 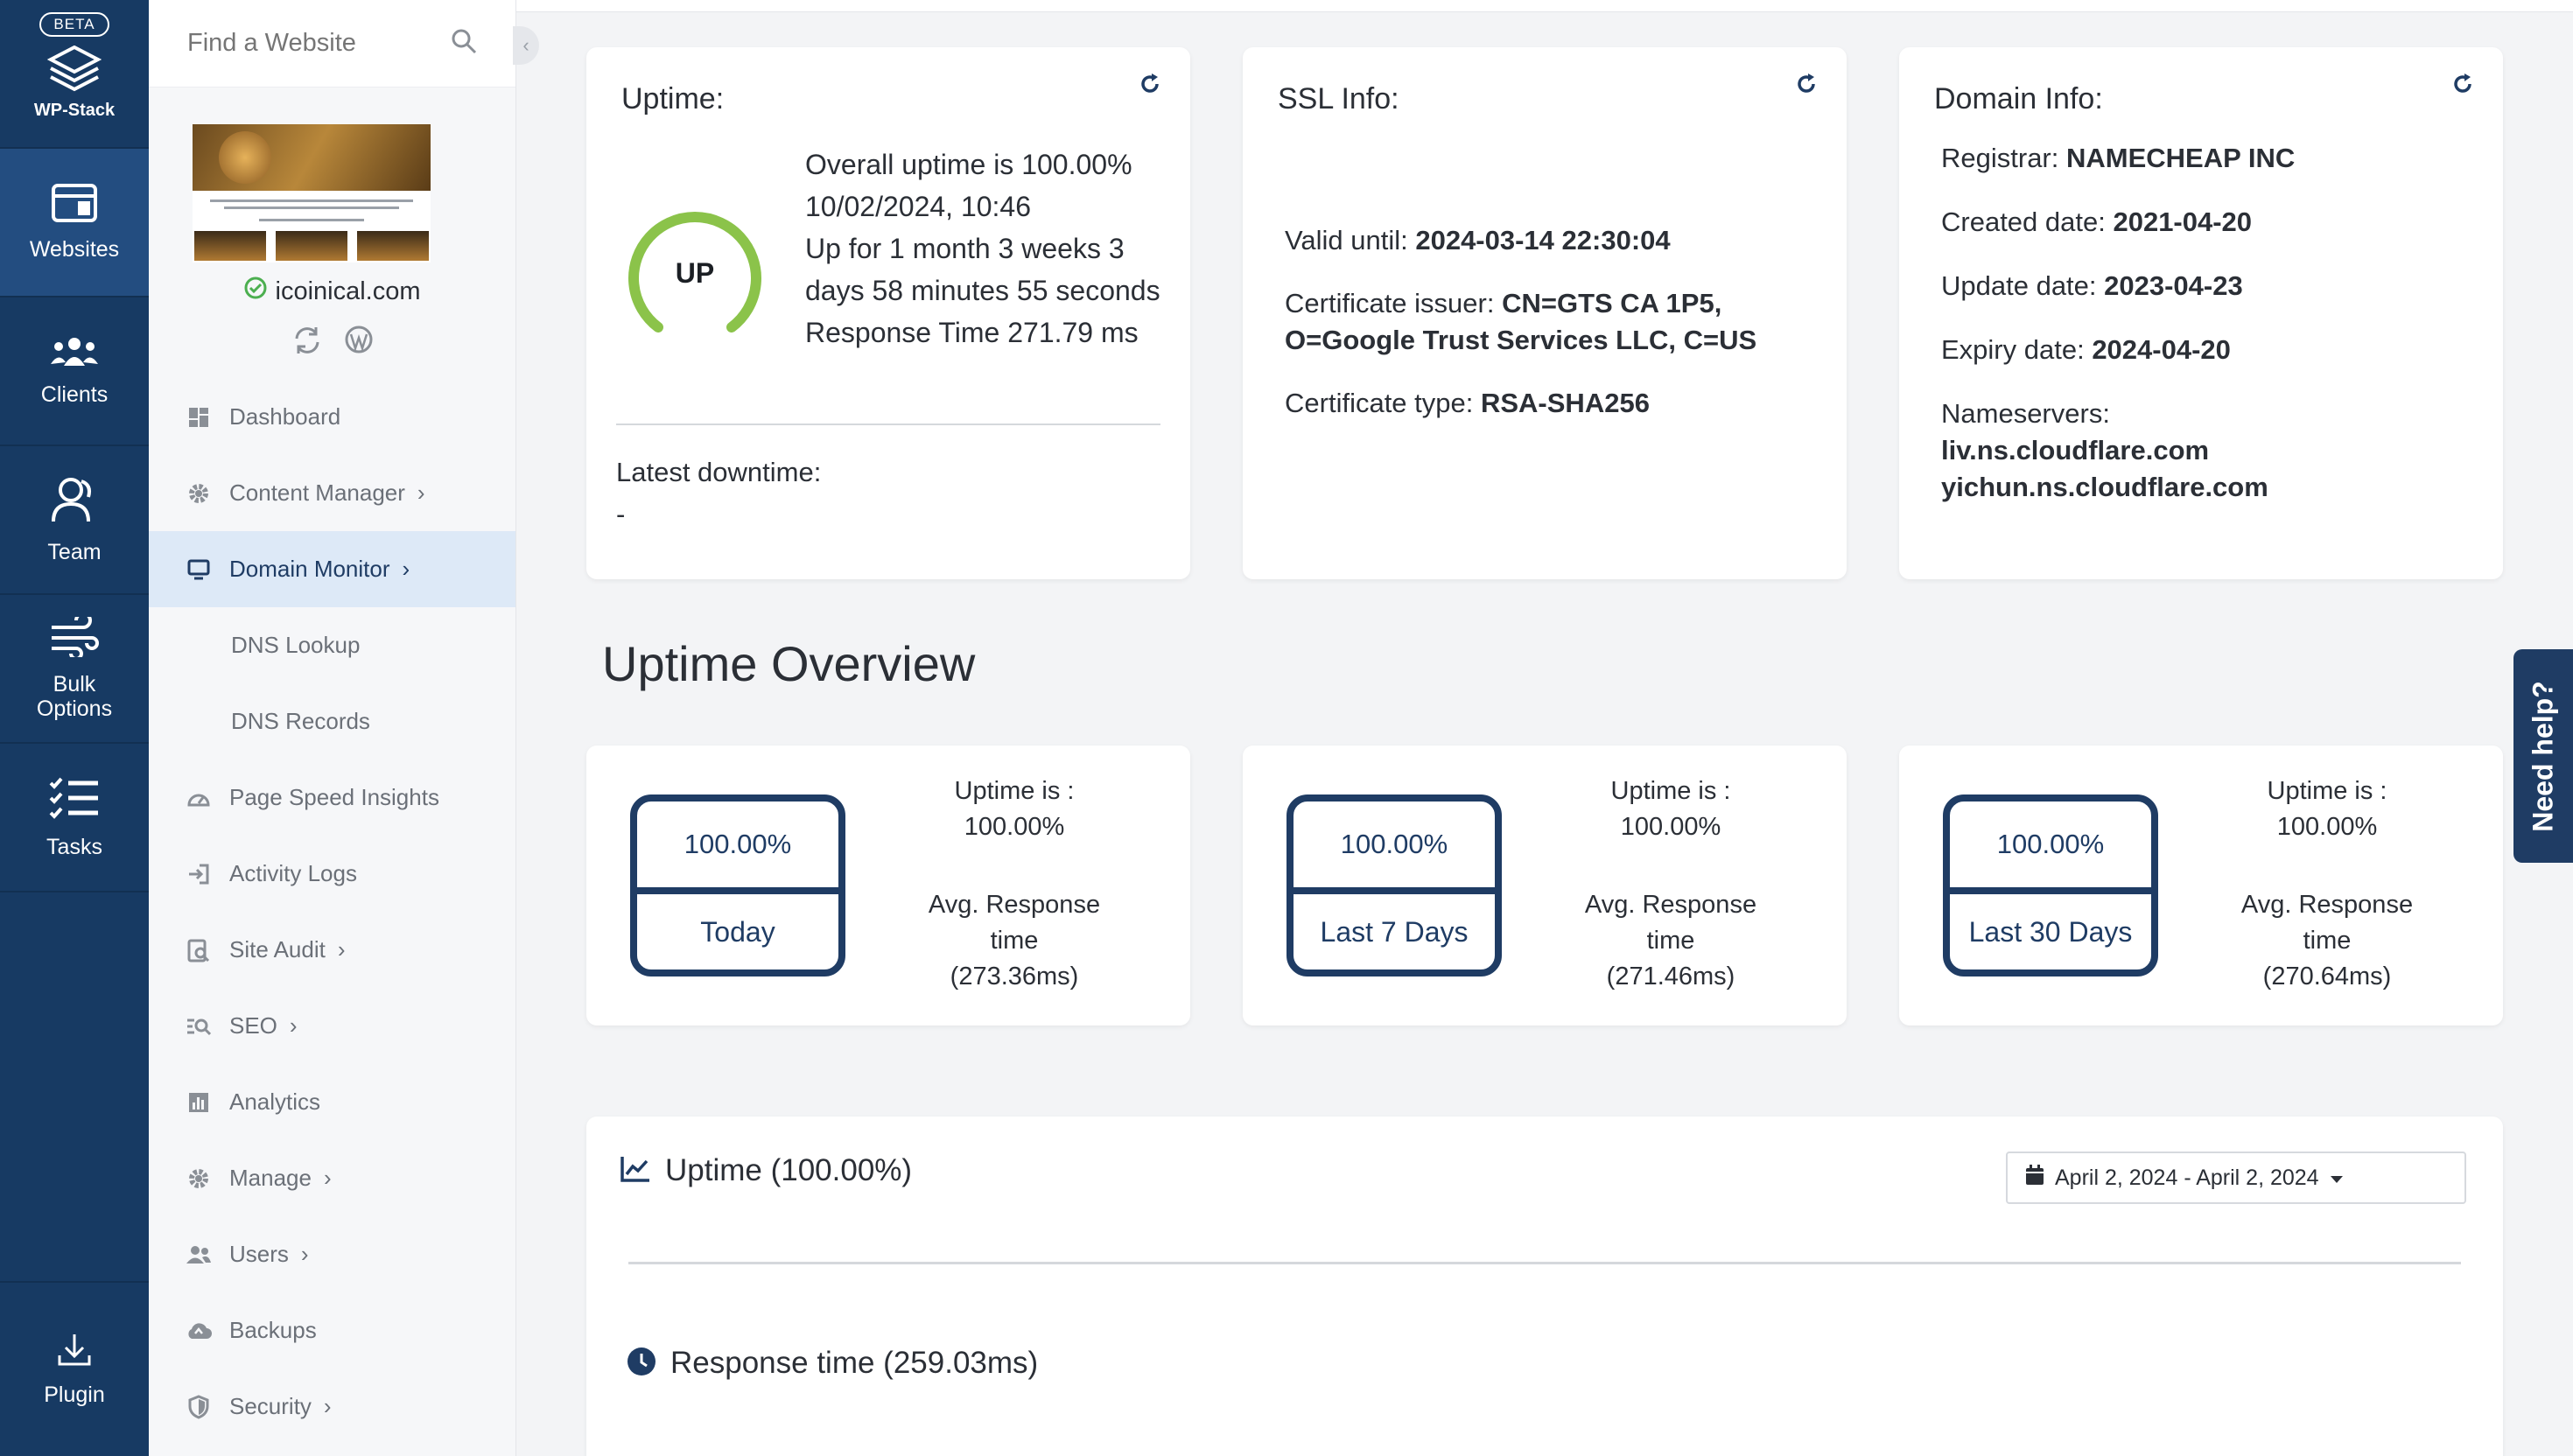 What do you see at coordinates (312, 193) in the screenshot?
I see `site-thumbnail` at bounding box center [312, 193].